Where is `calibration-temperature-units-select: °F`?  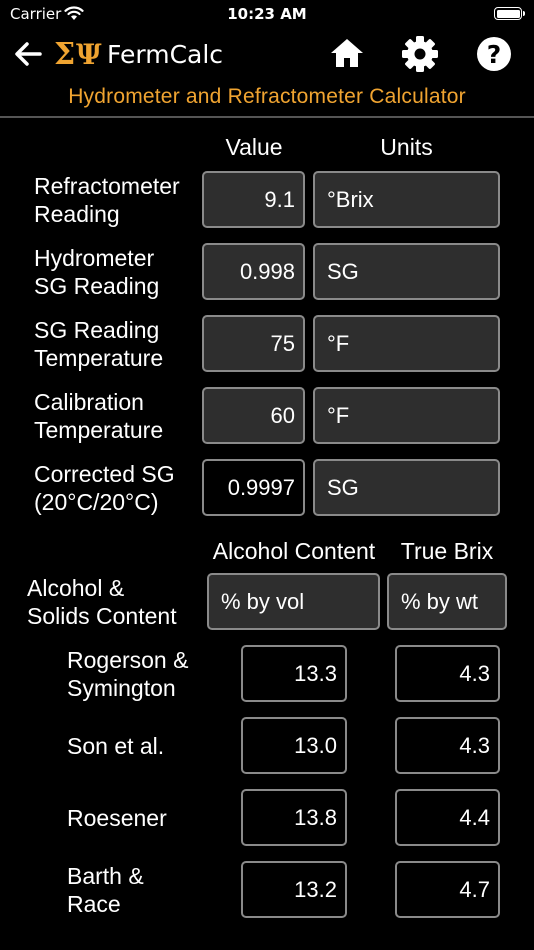 calibration-temperature-units-select: °F is located at coordinates (406, 415).